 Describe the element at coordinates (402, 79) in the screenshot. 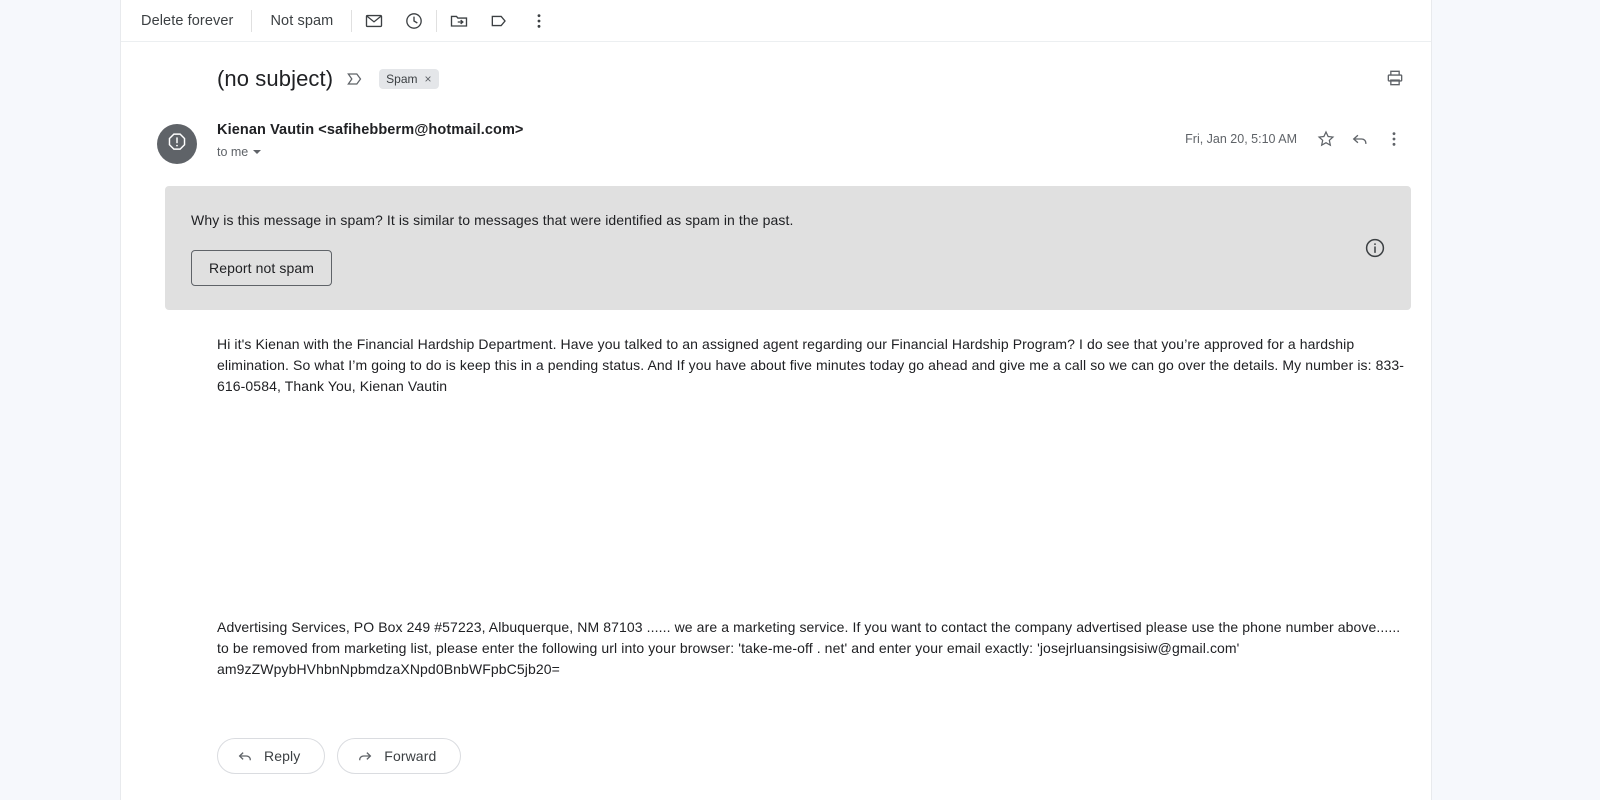

I see `label-chip-text: Spam` at that location.